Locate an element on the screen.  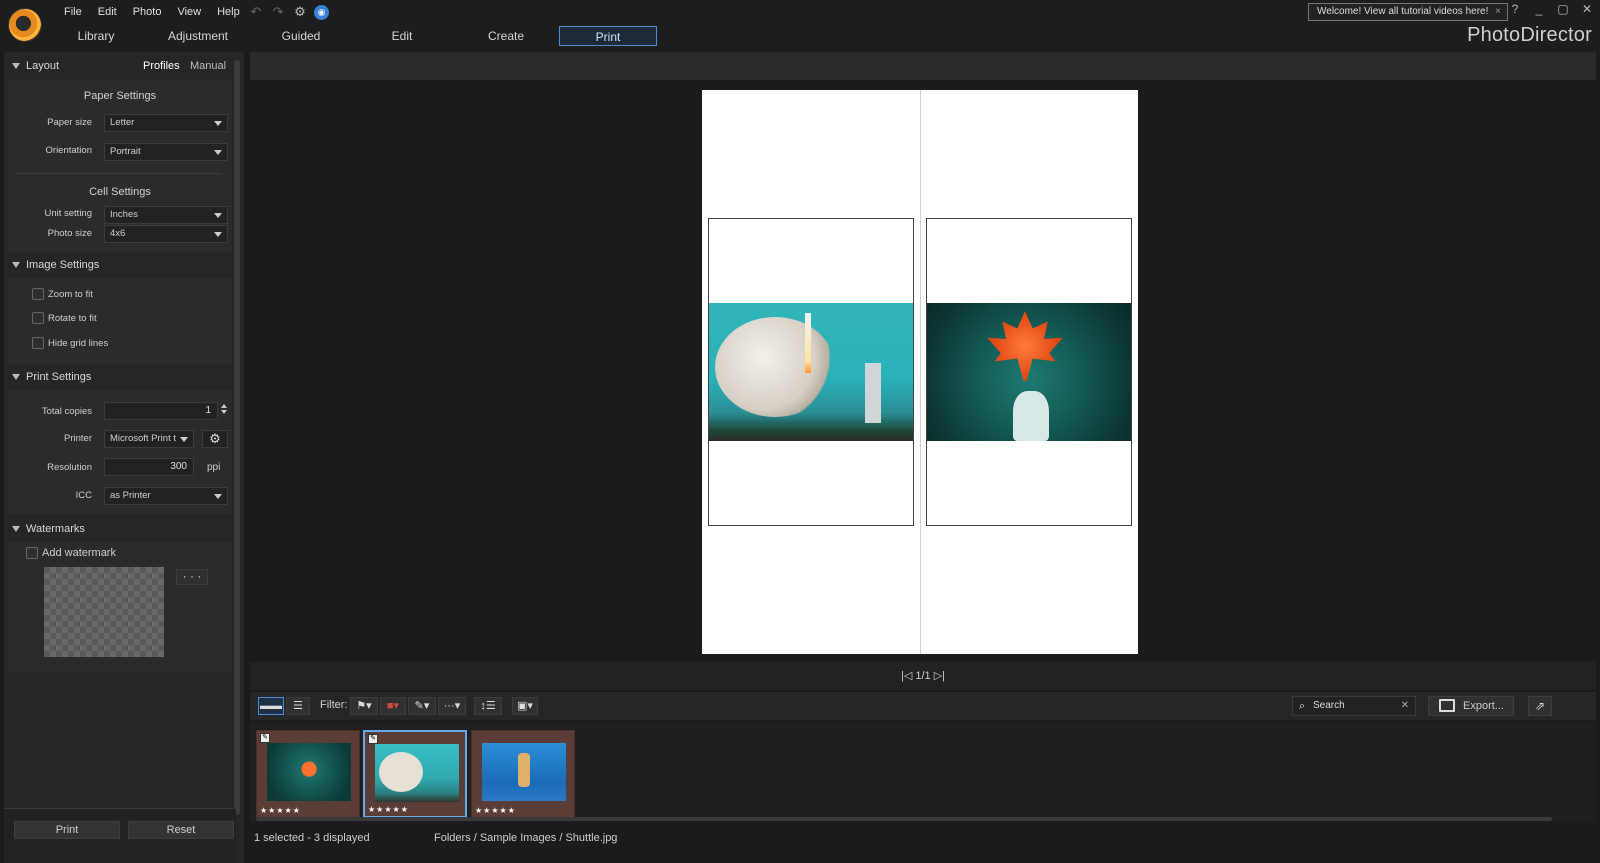
more-icon: ···▾ is located at coordinates (452, 706).